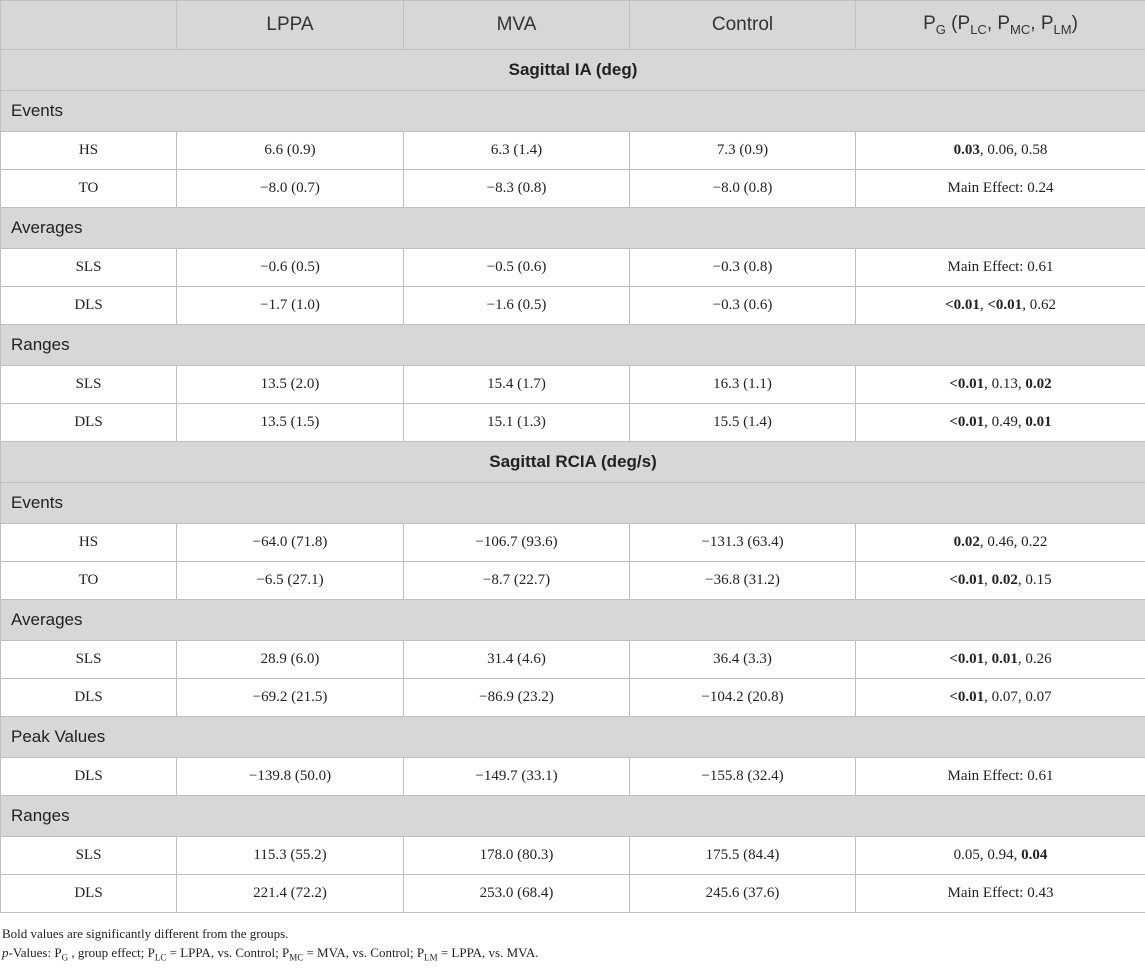  Describe the element at coordinates (1014, 542) in the screenshot. I see `p-text: , 0.46, 0.22` at that location.